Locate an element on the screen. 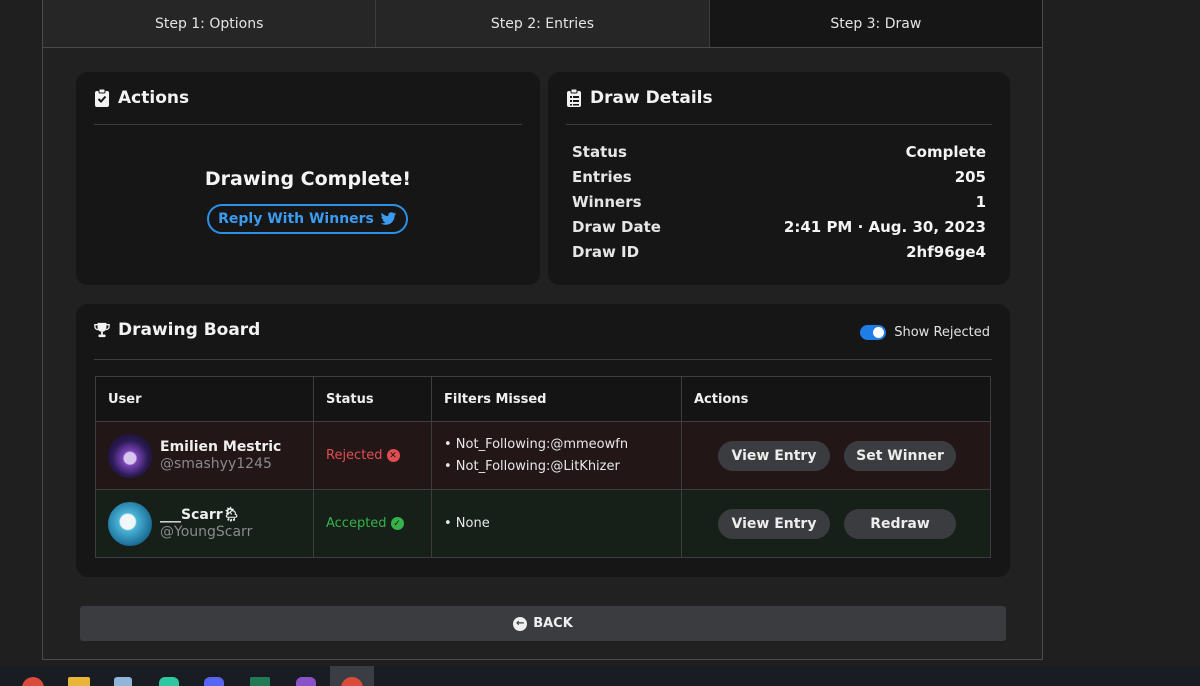 The height and width of the screenshot is (686, 1200). user-cell: ___Scarr🌦 @YoungScarr is located at coordinates (204, 523).